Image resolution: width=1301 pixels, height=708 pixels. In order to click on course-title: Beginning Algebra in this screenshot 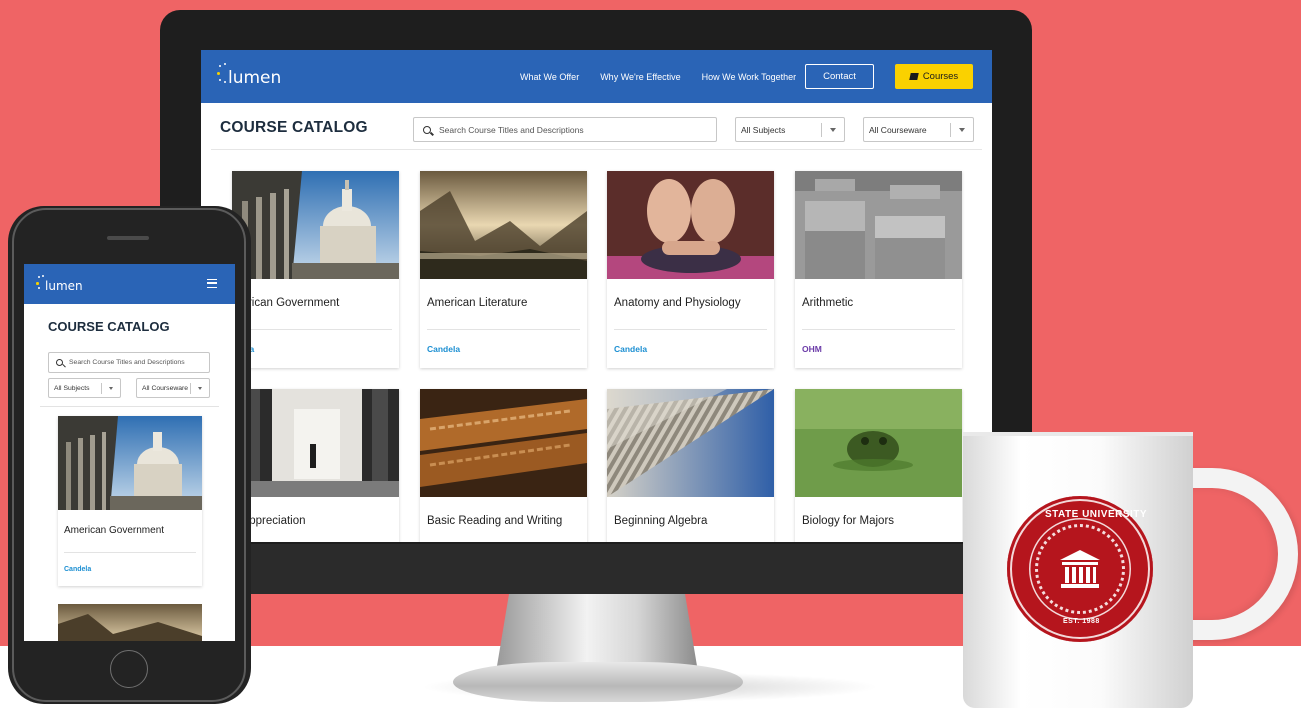, I will do `click(660, 521)`.